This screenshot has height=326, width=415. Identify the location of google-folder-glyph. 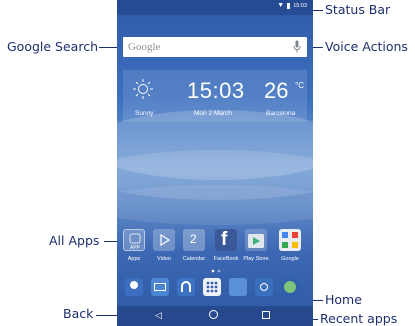
(290, 240).